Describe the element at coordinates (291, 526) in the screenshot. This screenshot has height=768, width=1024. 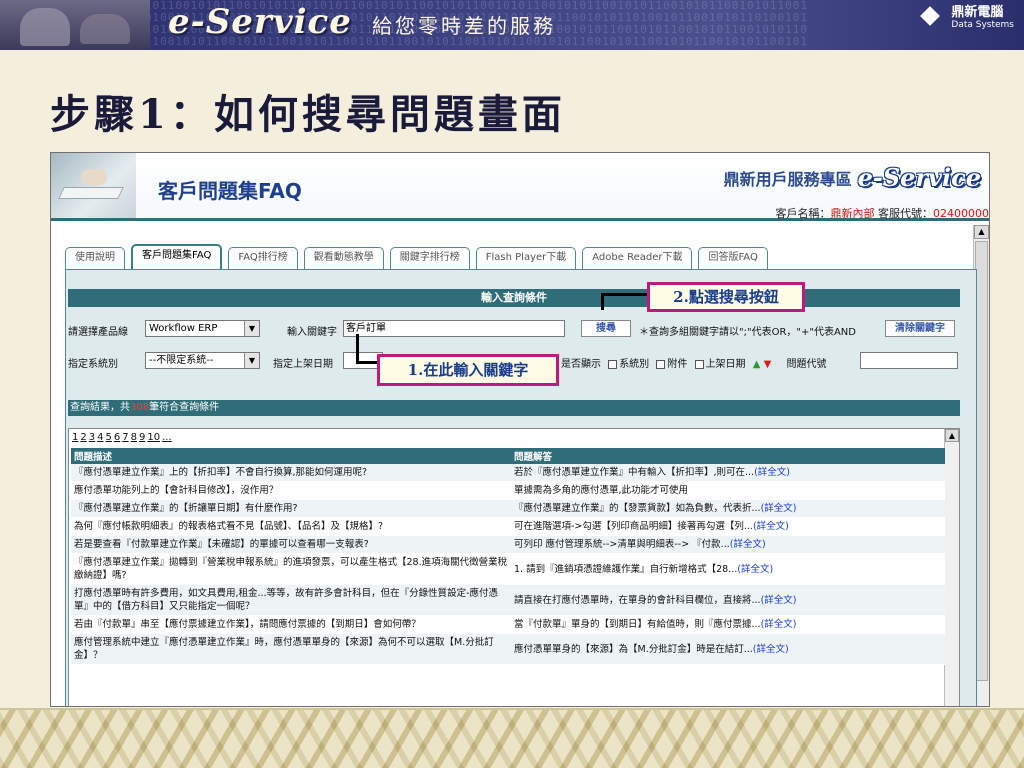
I see `faq-question: 為何『應付帳款明細表』的報表格式看不見【品號】、【品名】及【規格】?` at that location.